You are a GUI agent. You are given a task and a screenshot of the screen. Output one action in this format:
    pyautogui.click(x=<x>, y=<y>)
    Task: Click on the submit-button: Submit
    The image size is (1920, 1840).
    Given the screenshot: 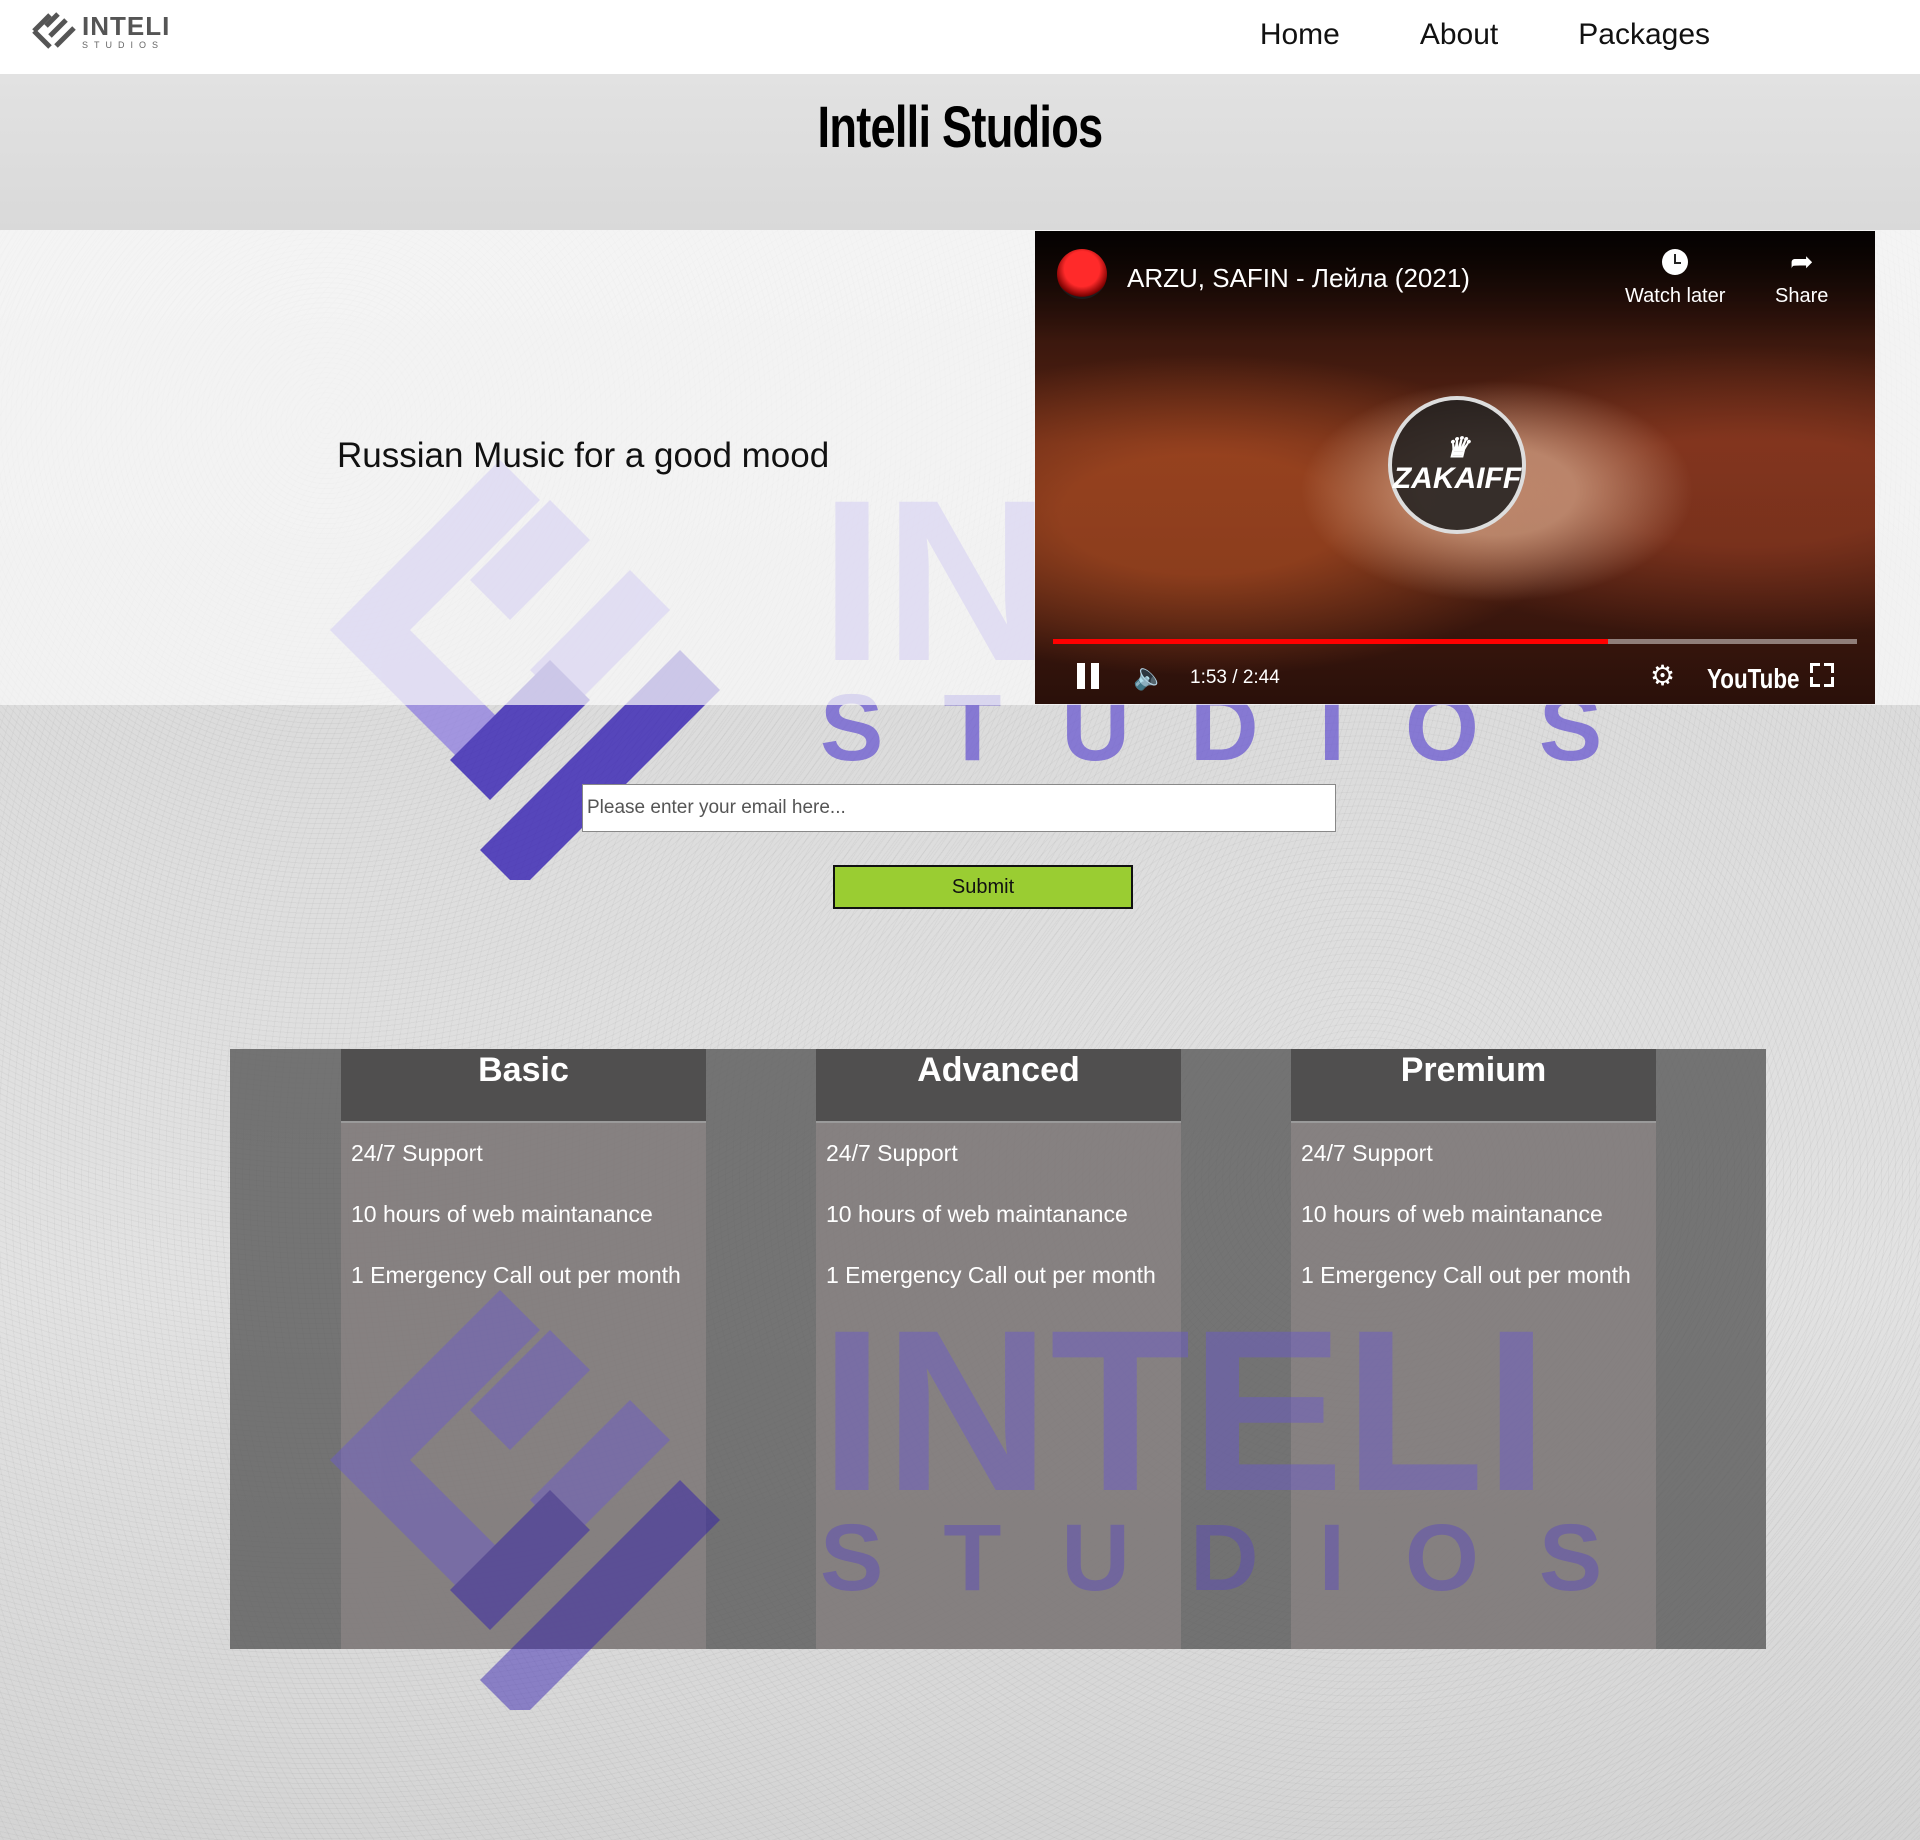 What is the action you would take?
    pyautogui.click(x=983, y=887)
    